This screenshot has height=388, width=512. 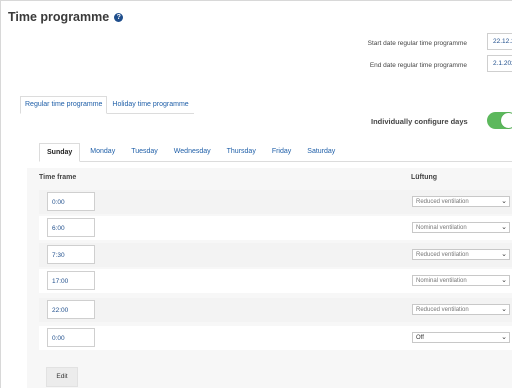 I want to click on individually-configure-days-label: Individually configure days, so click(x=419, y=121).